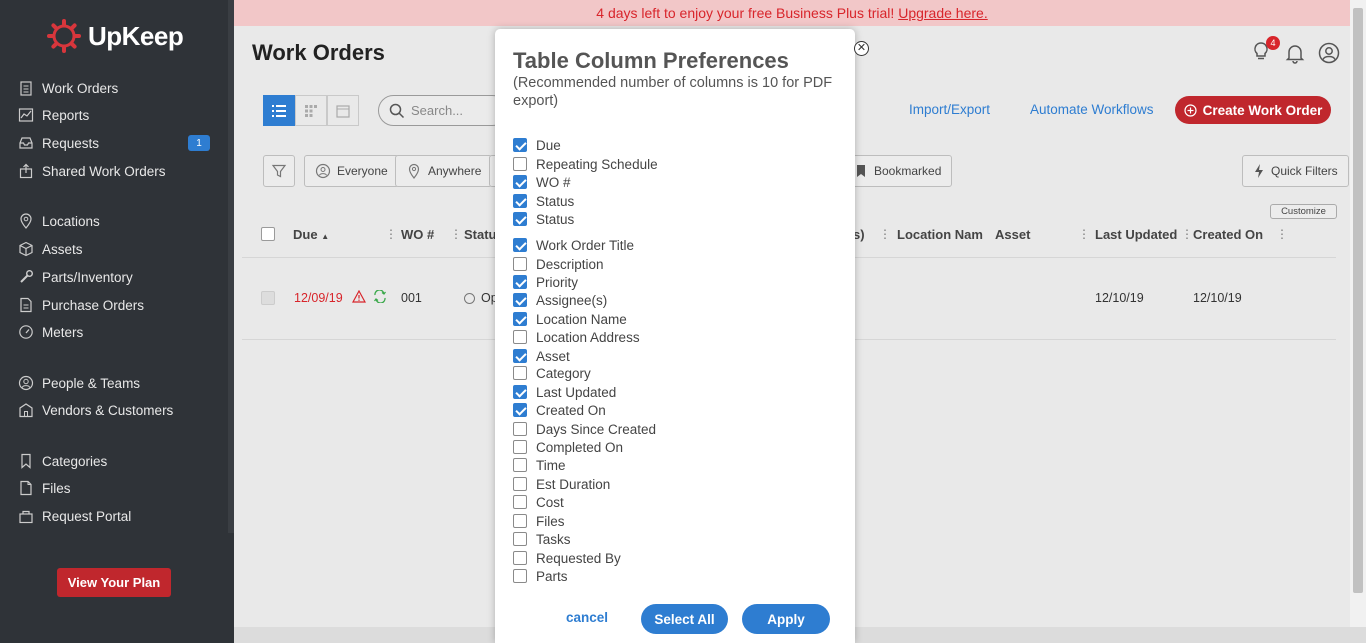 The height and width of the screenshot is (643, 1366). Describe the element at coordinates (542, 182) in the screenshot. I see `column-option: WO #` at that location.